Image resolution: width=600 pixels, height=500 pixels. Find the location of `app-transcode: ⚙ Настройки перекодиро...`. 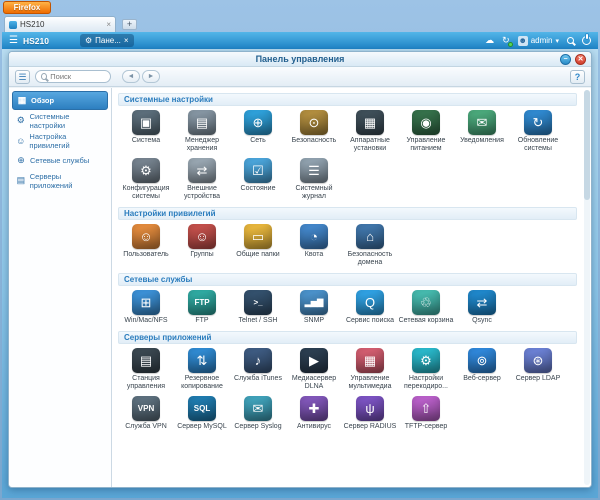

app-transcode: ⚙ Настройки перекодиро... is located at coordinates (426, 369).